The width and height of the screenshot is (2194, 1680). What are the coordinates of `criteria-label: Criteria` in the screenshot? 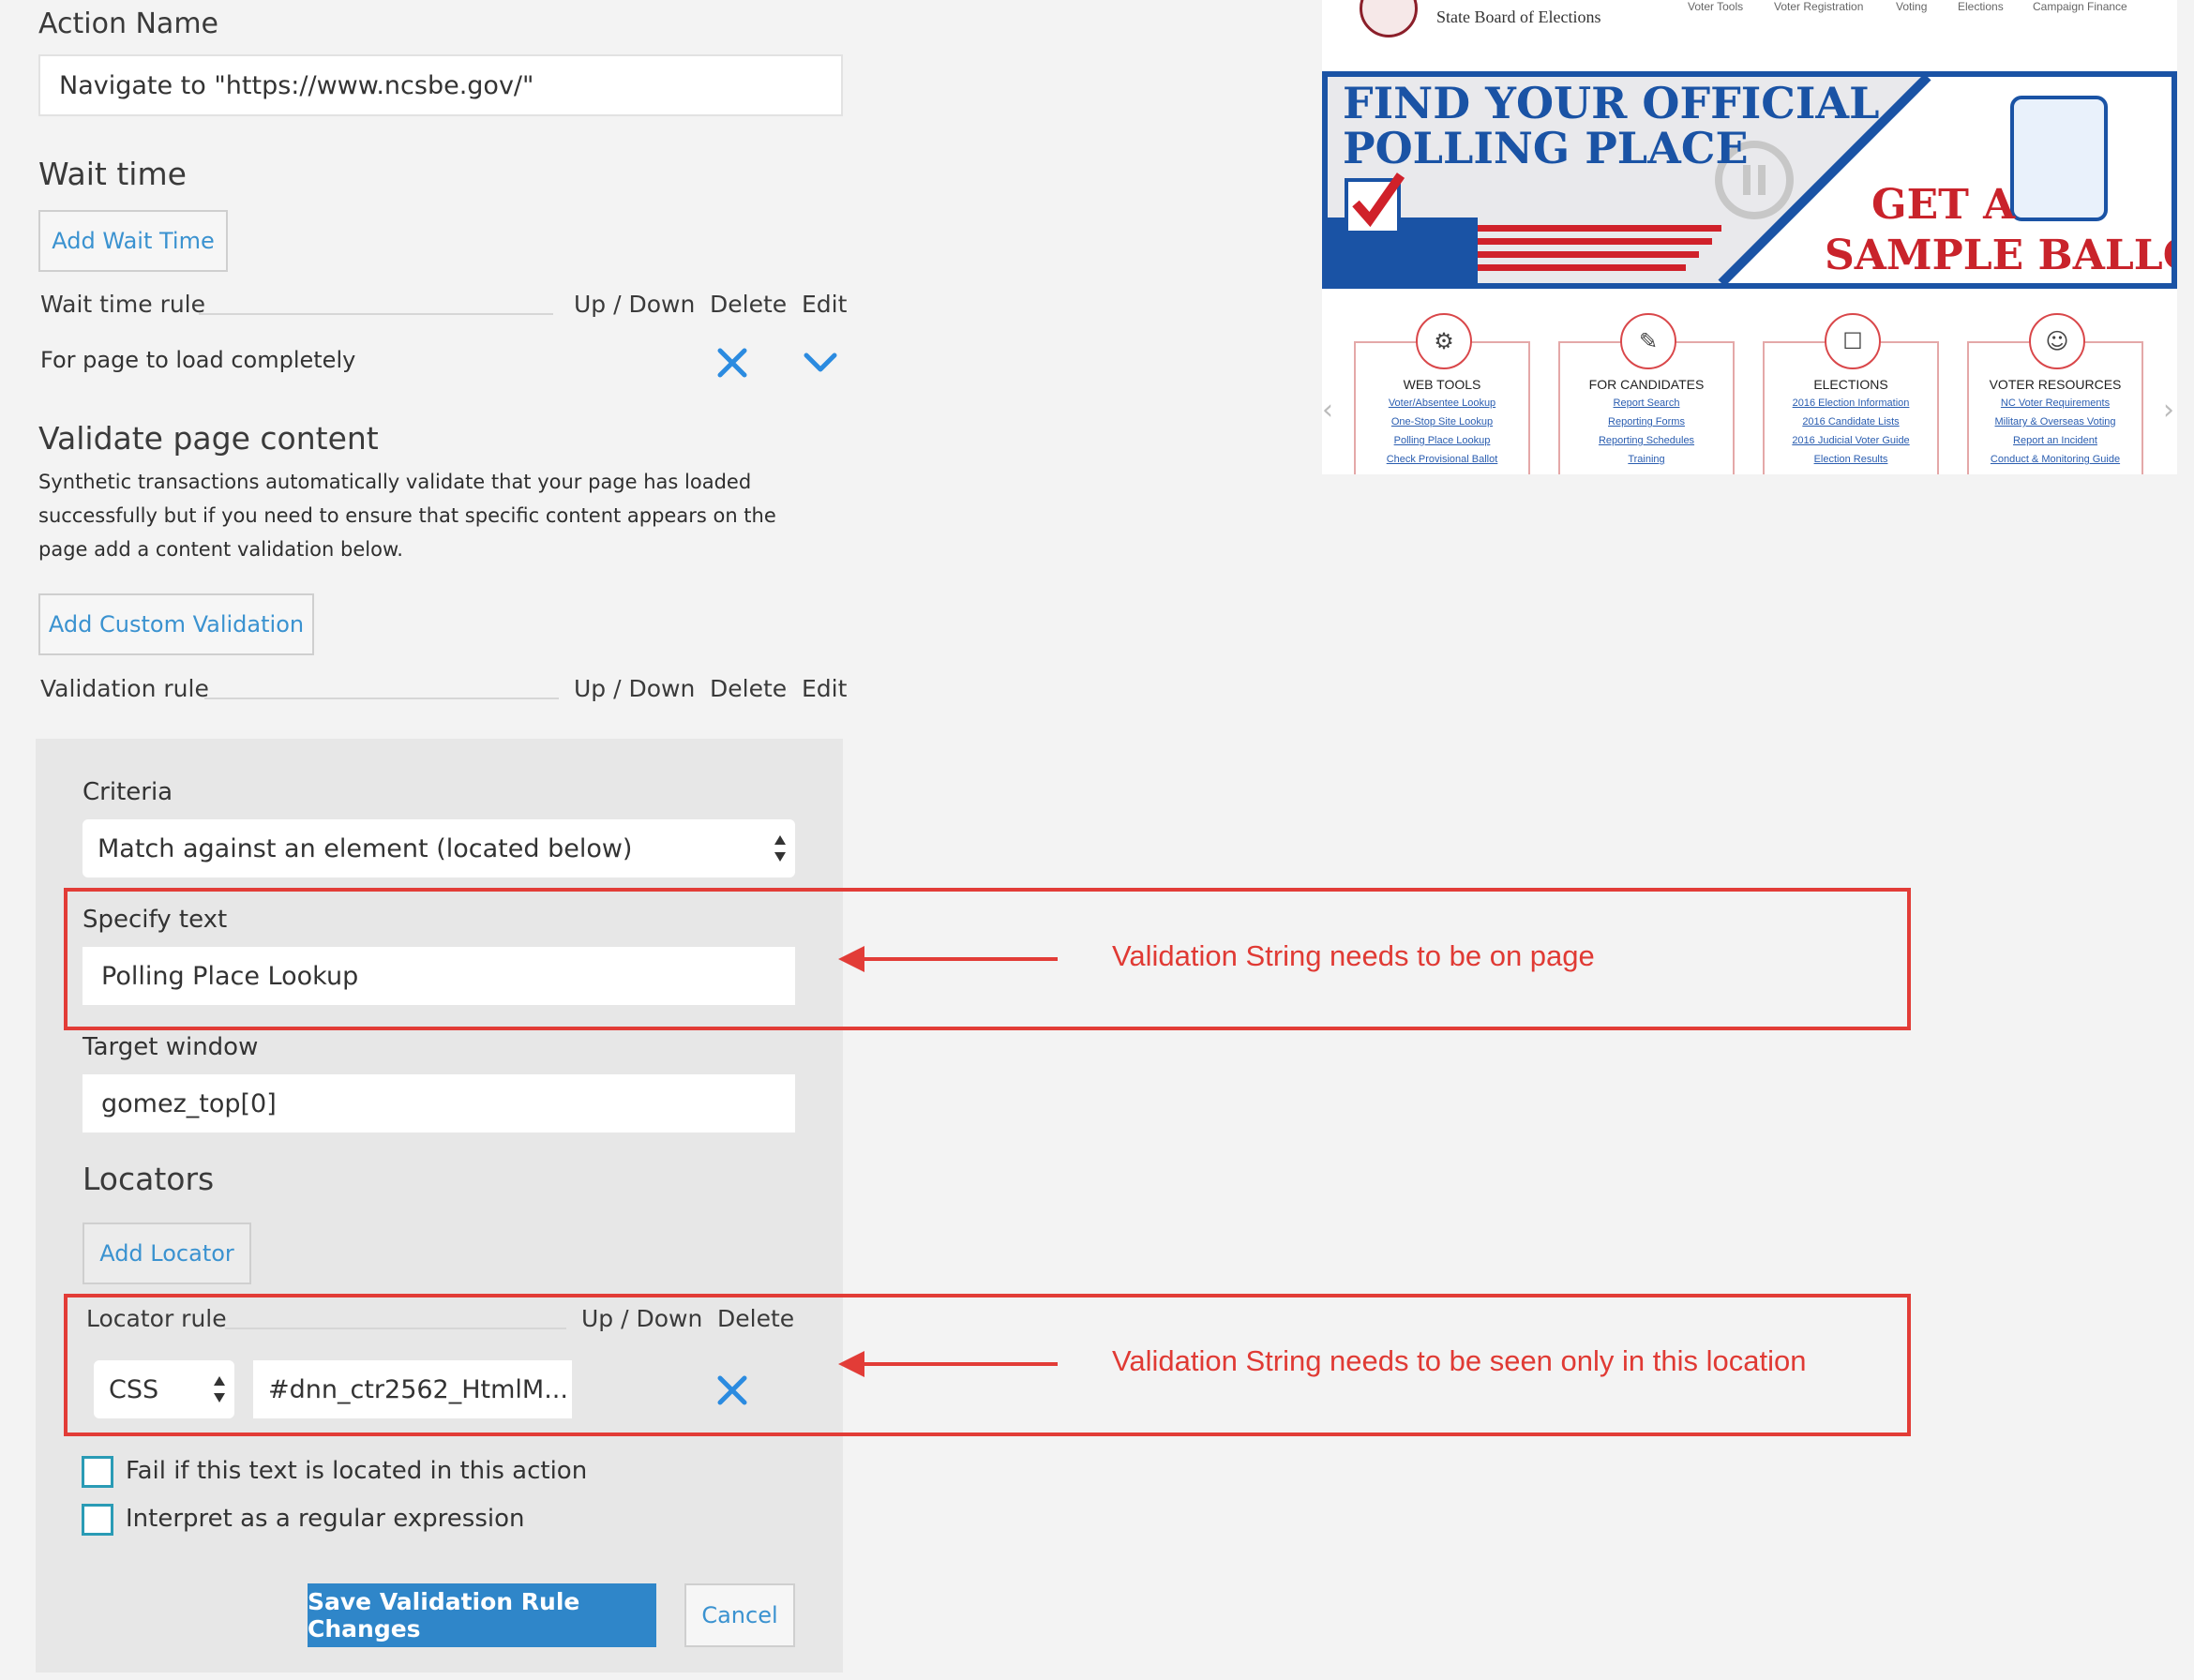 It's located at (128, 792).